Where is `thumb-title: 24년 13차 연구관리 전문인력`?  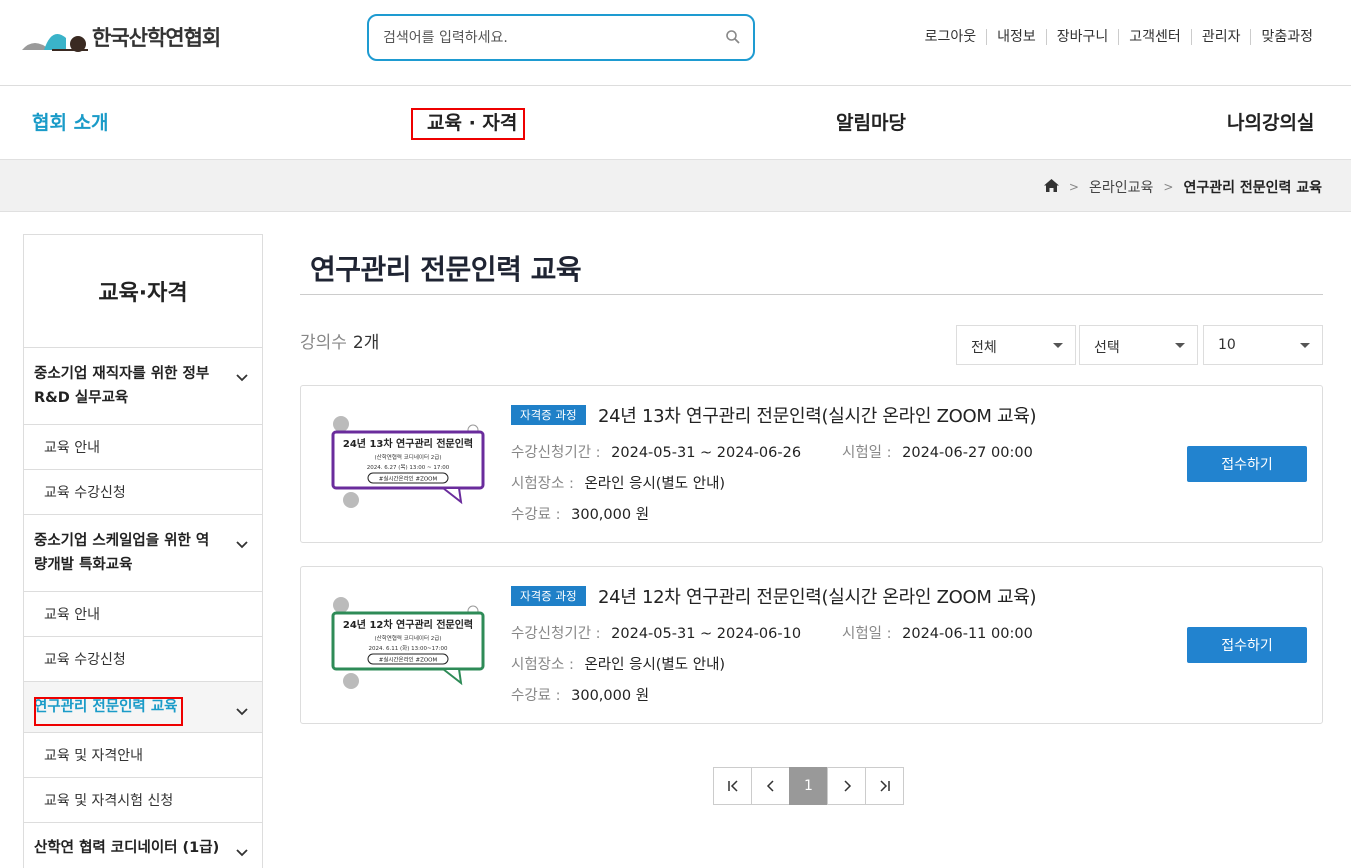 thumb-title: 24년 13차 연구관리 전문인력 is located at coordinates (408, 443).